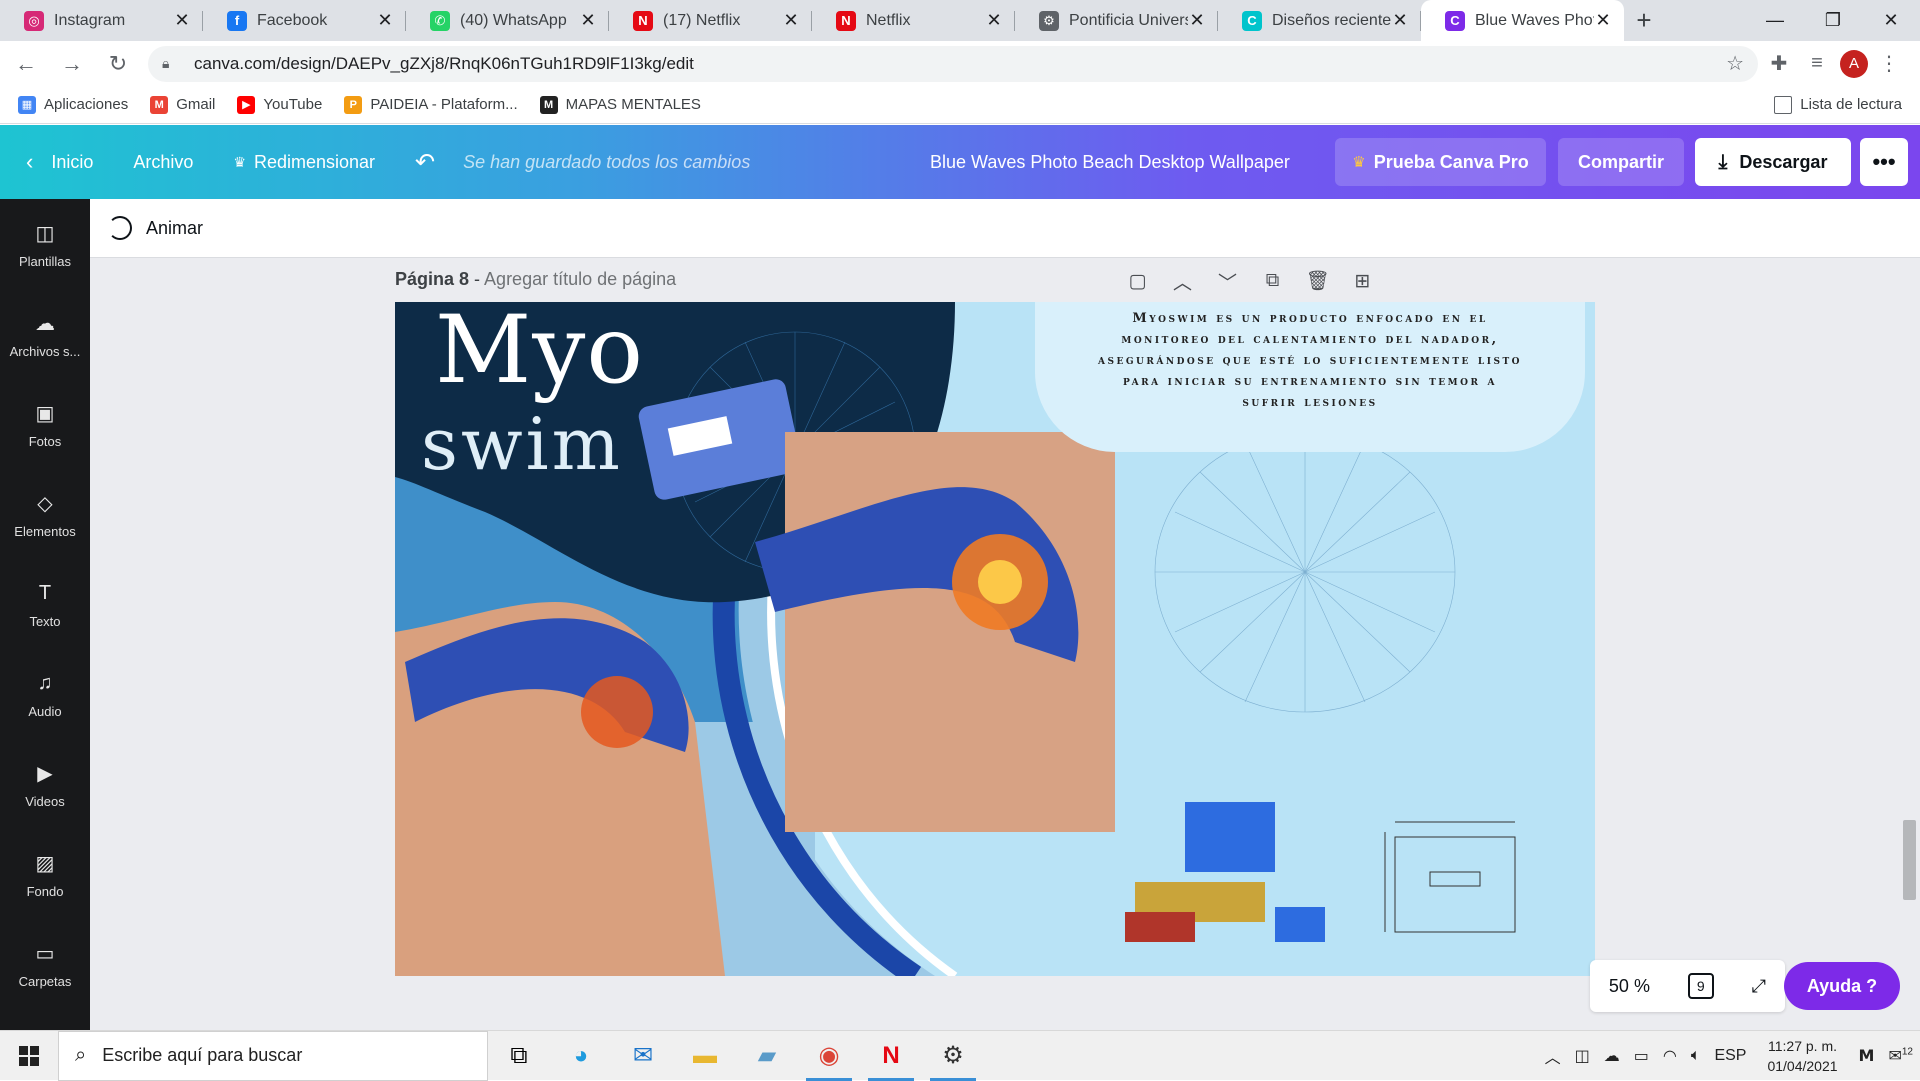  Describe the element at coordinates (1696, 1056) in the screenshot. I see `volume-icon: 🔈︎` at that location.